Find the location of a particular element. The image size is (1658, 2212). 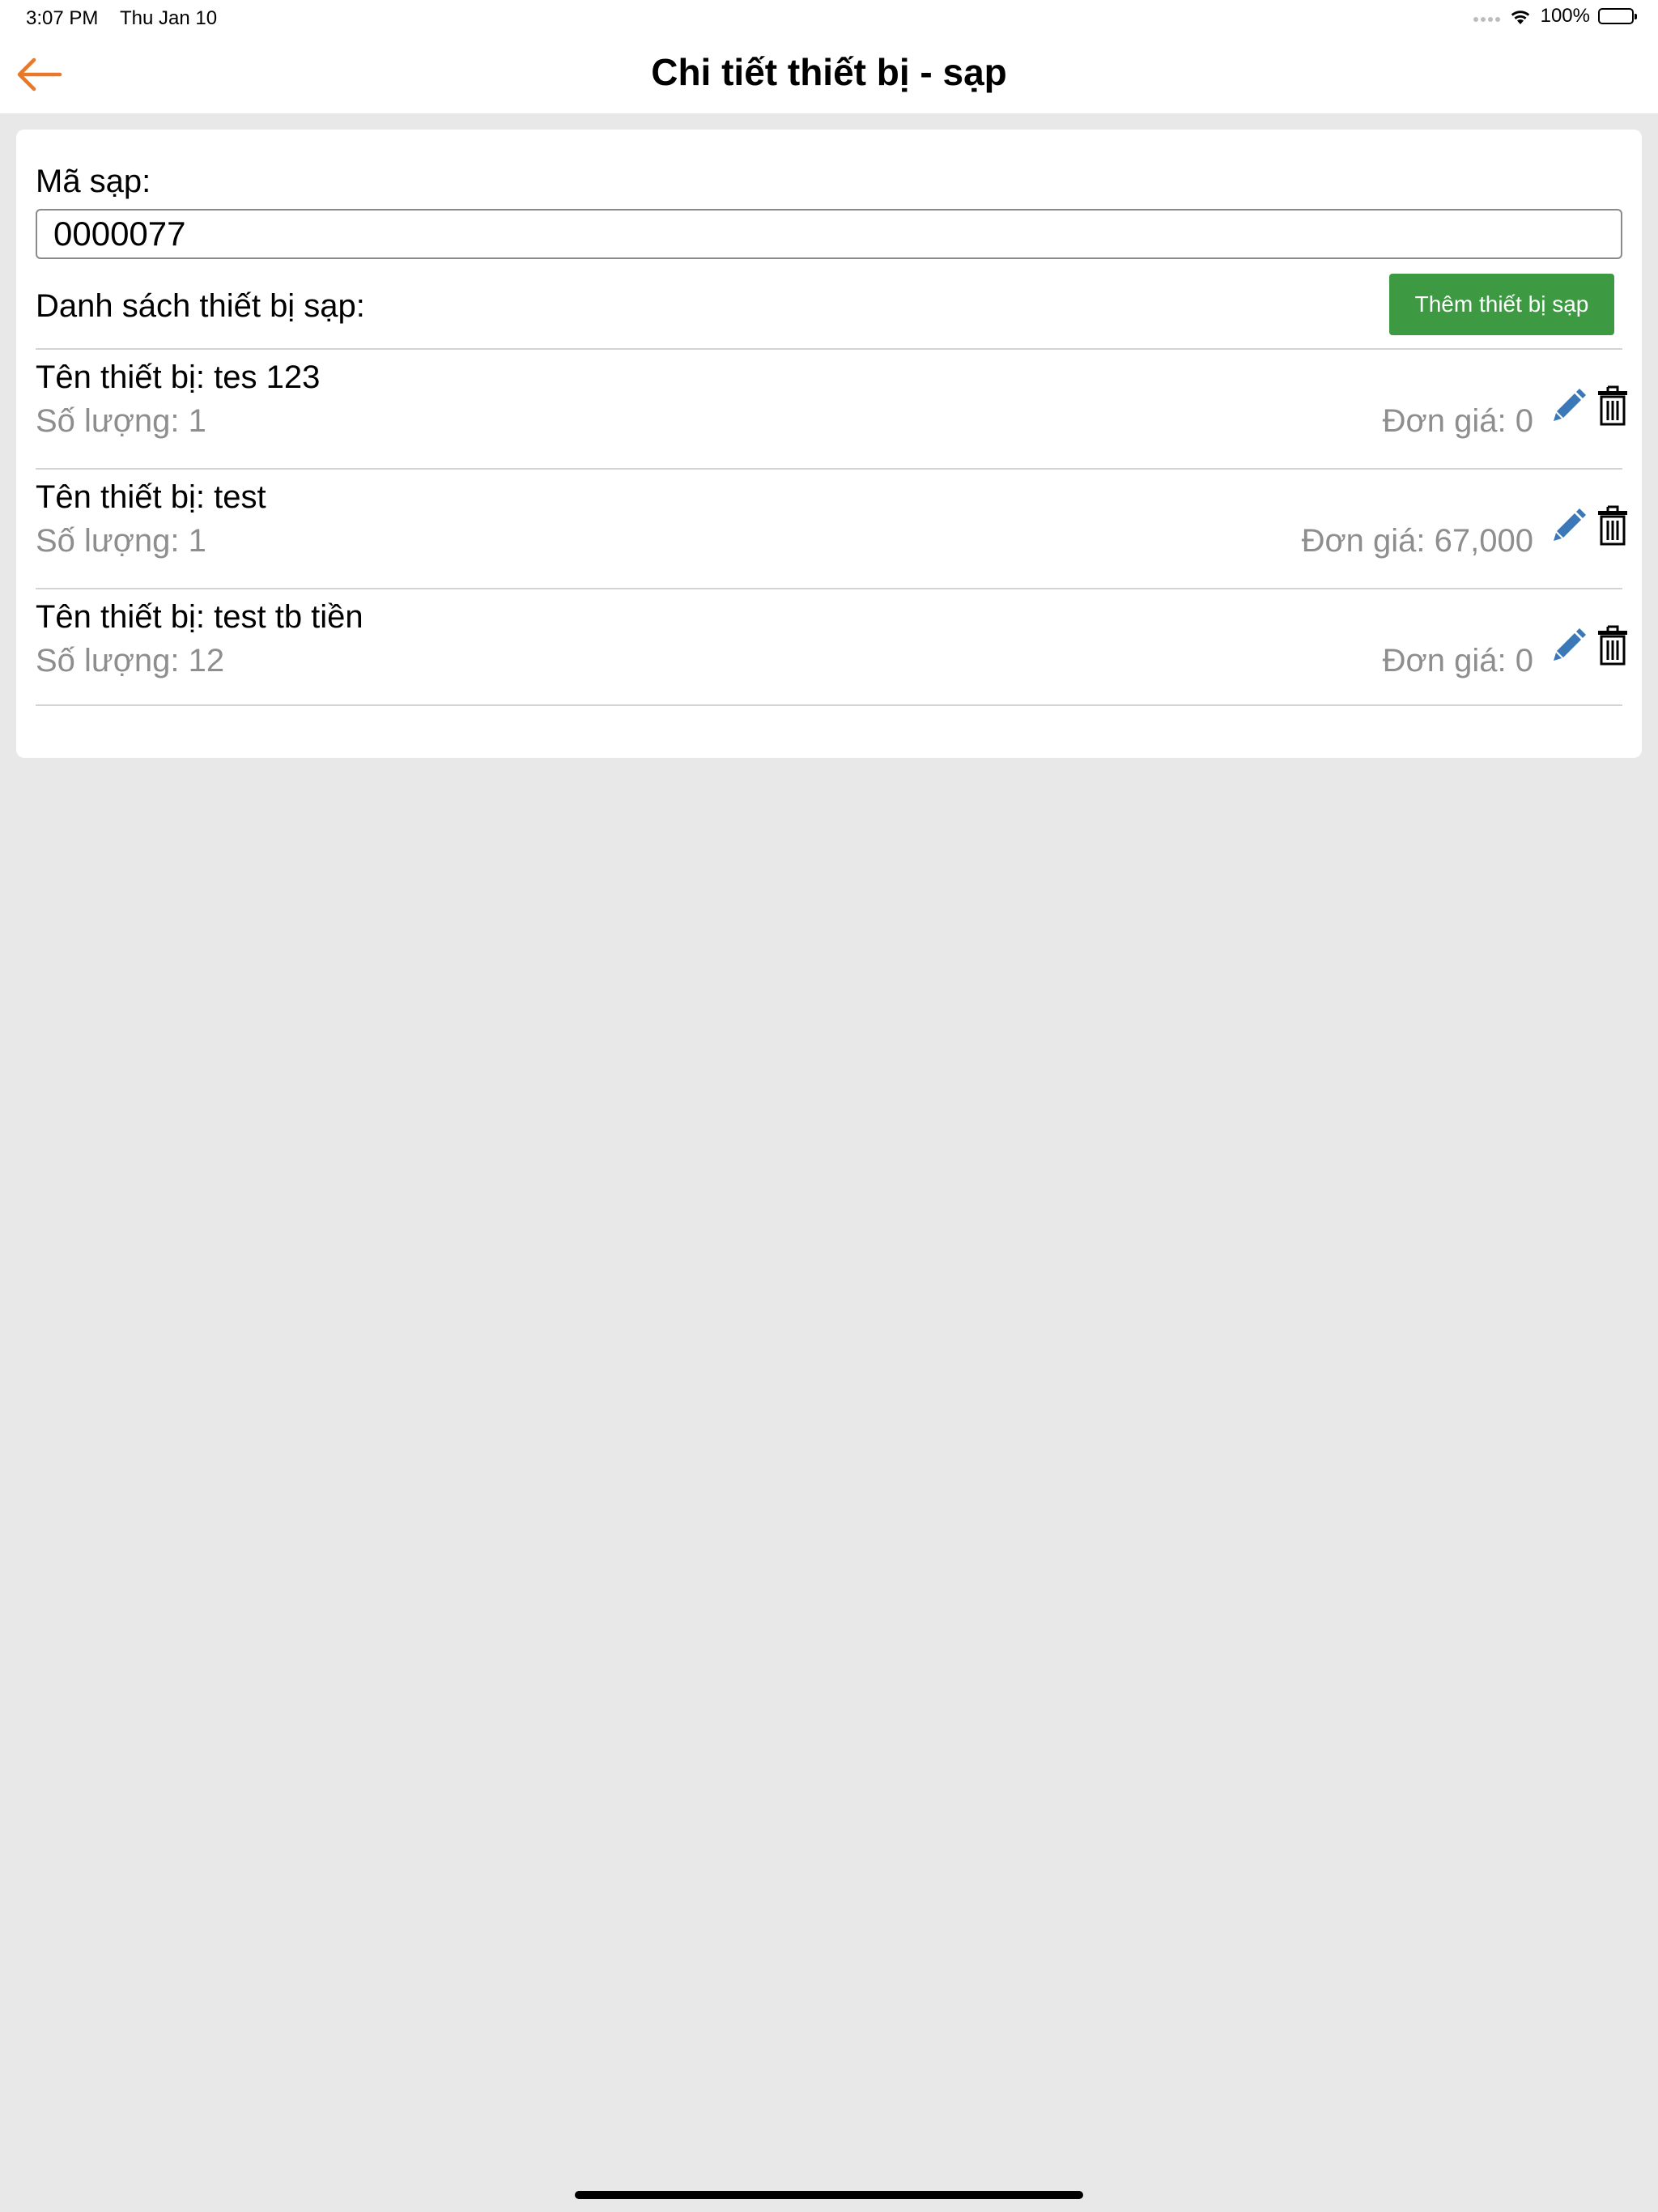

divider is located at coordinates (829, 705).